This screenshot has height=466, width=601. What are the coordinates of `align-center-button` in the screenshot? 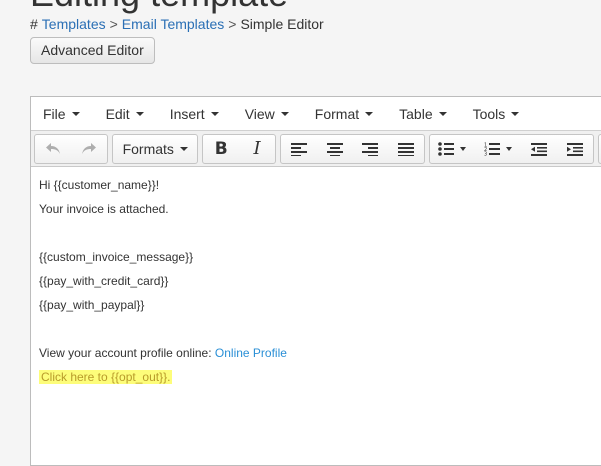 It's located at (335, 149).